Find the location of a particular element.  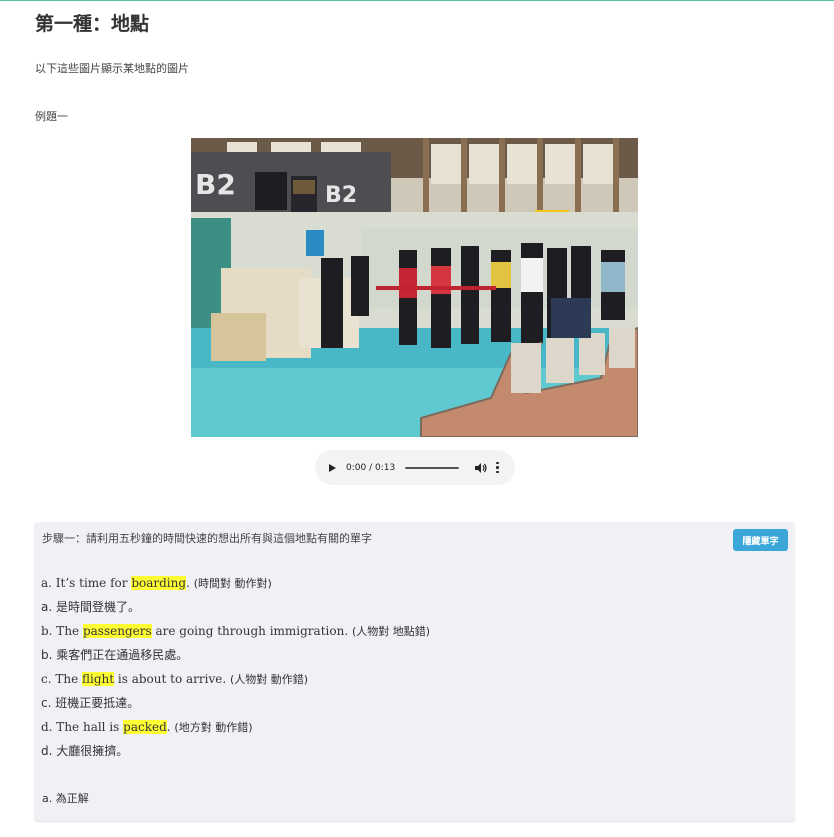

audio-player: 0:00 / 0:13 is located at coordinates (415, 467).